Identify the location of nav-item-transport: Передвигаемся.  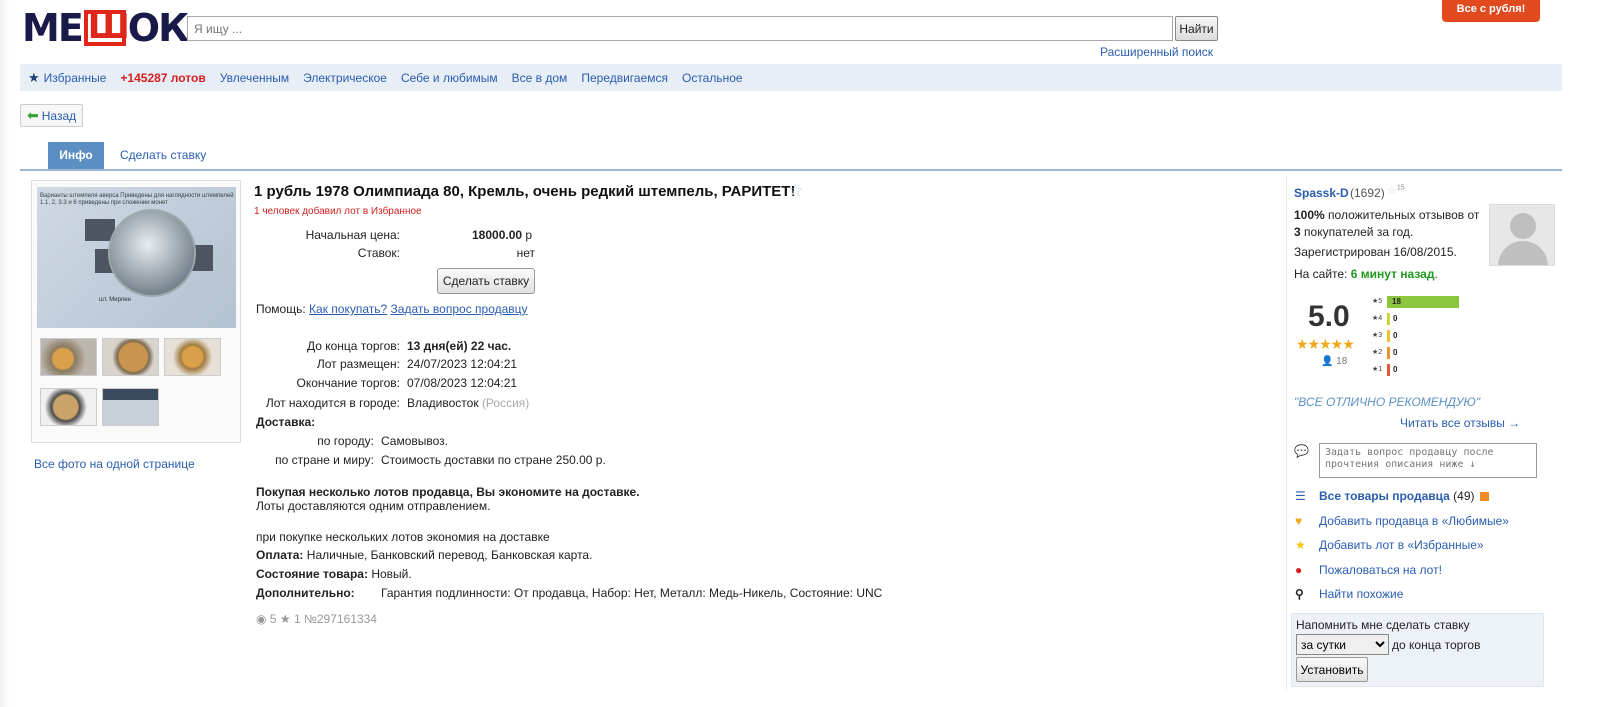
(624, 78).